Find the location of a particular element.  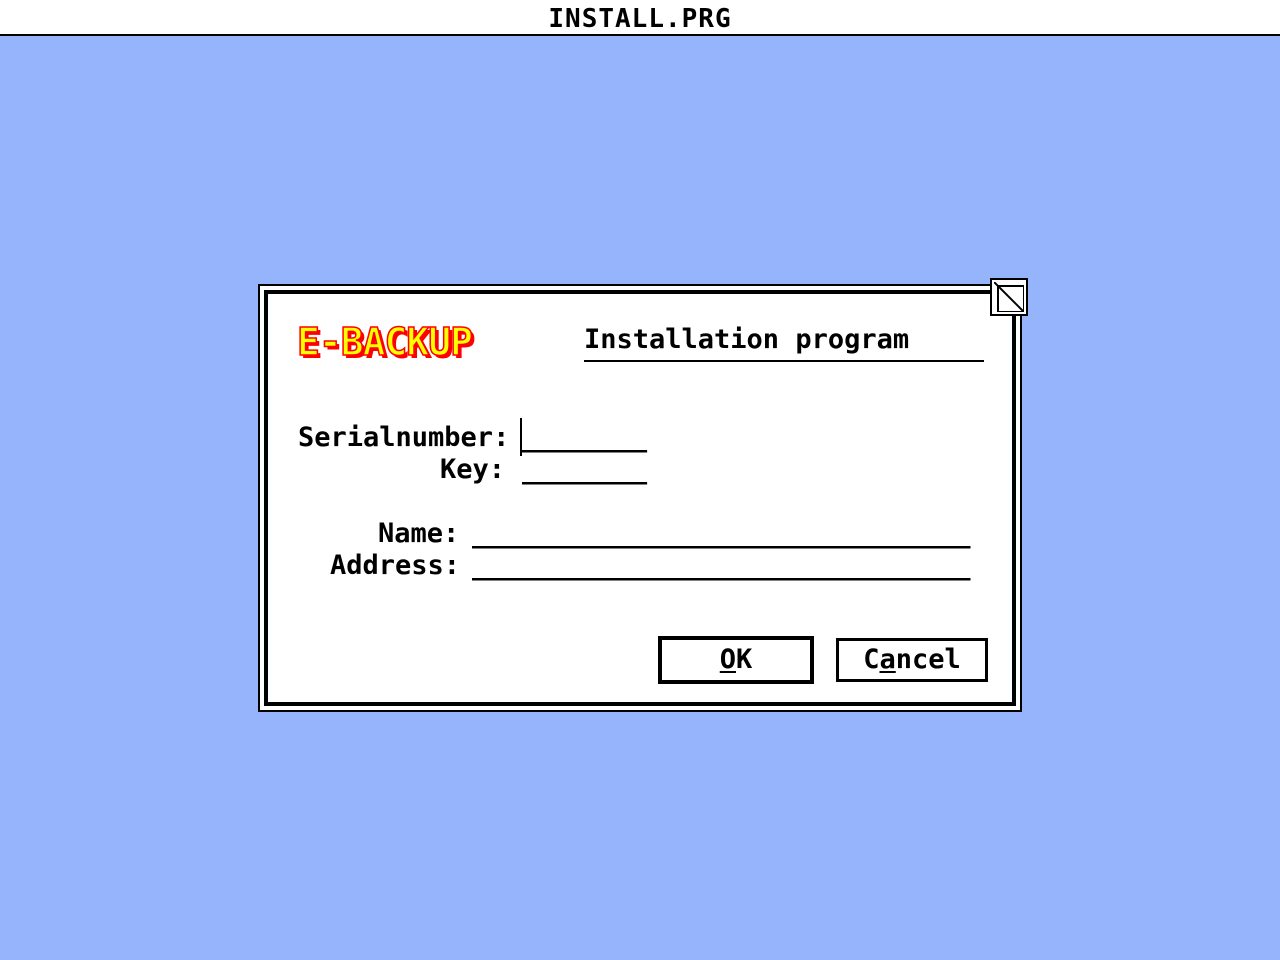

key-label: Key: is located at coordinates (473, 469).